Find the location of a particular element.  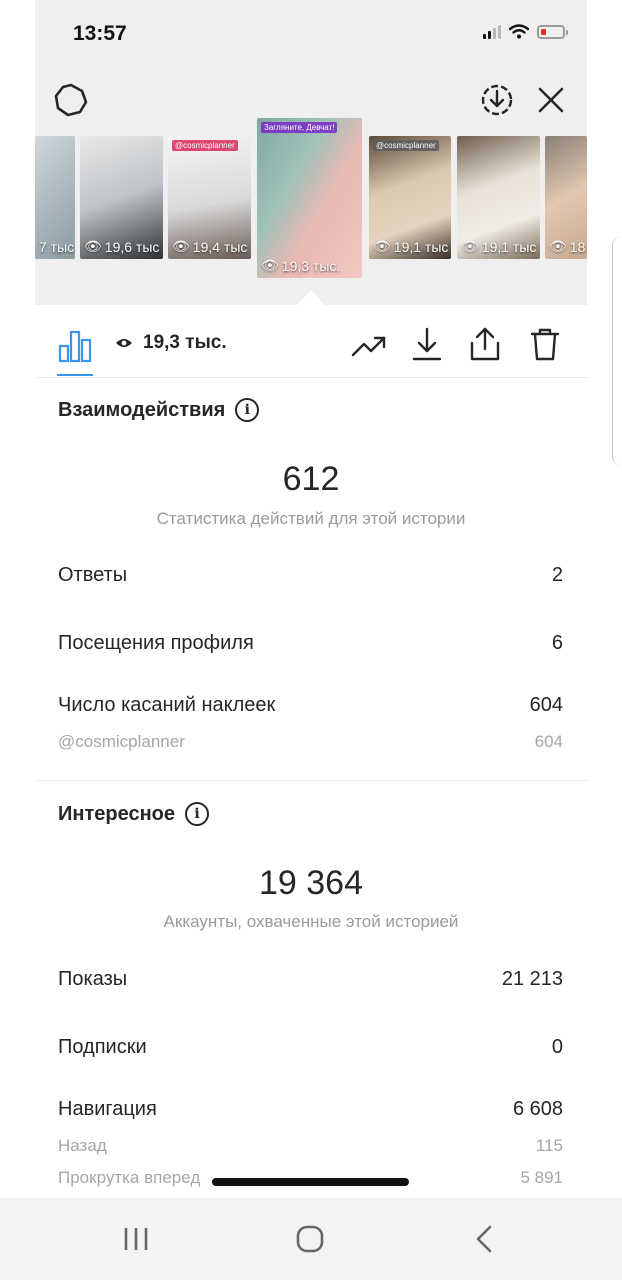

stat-value: 6 is located at coordinates (557, 643).